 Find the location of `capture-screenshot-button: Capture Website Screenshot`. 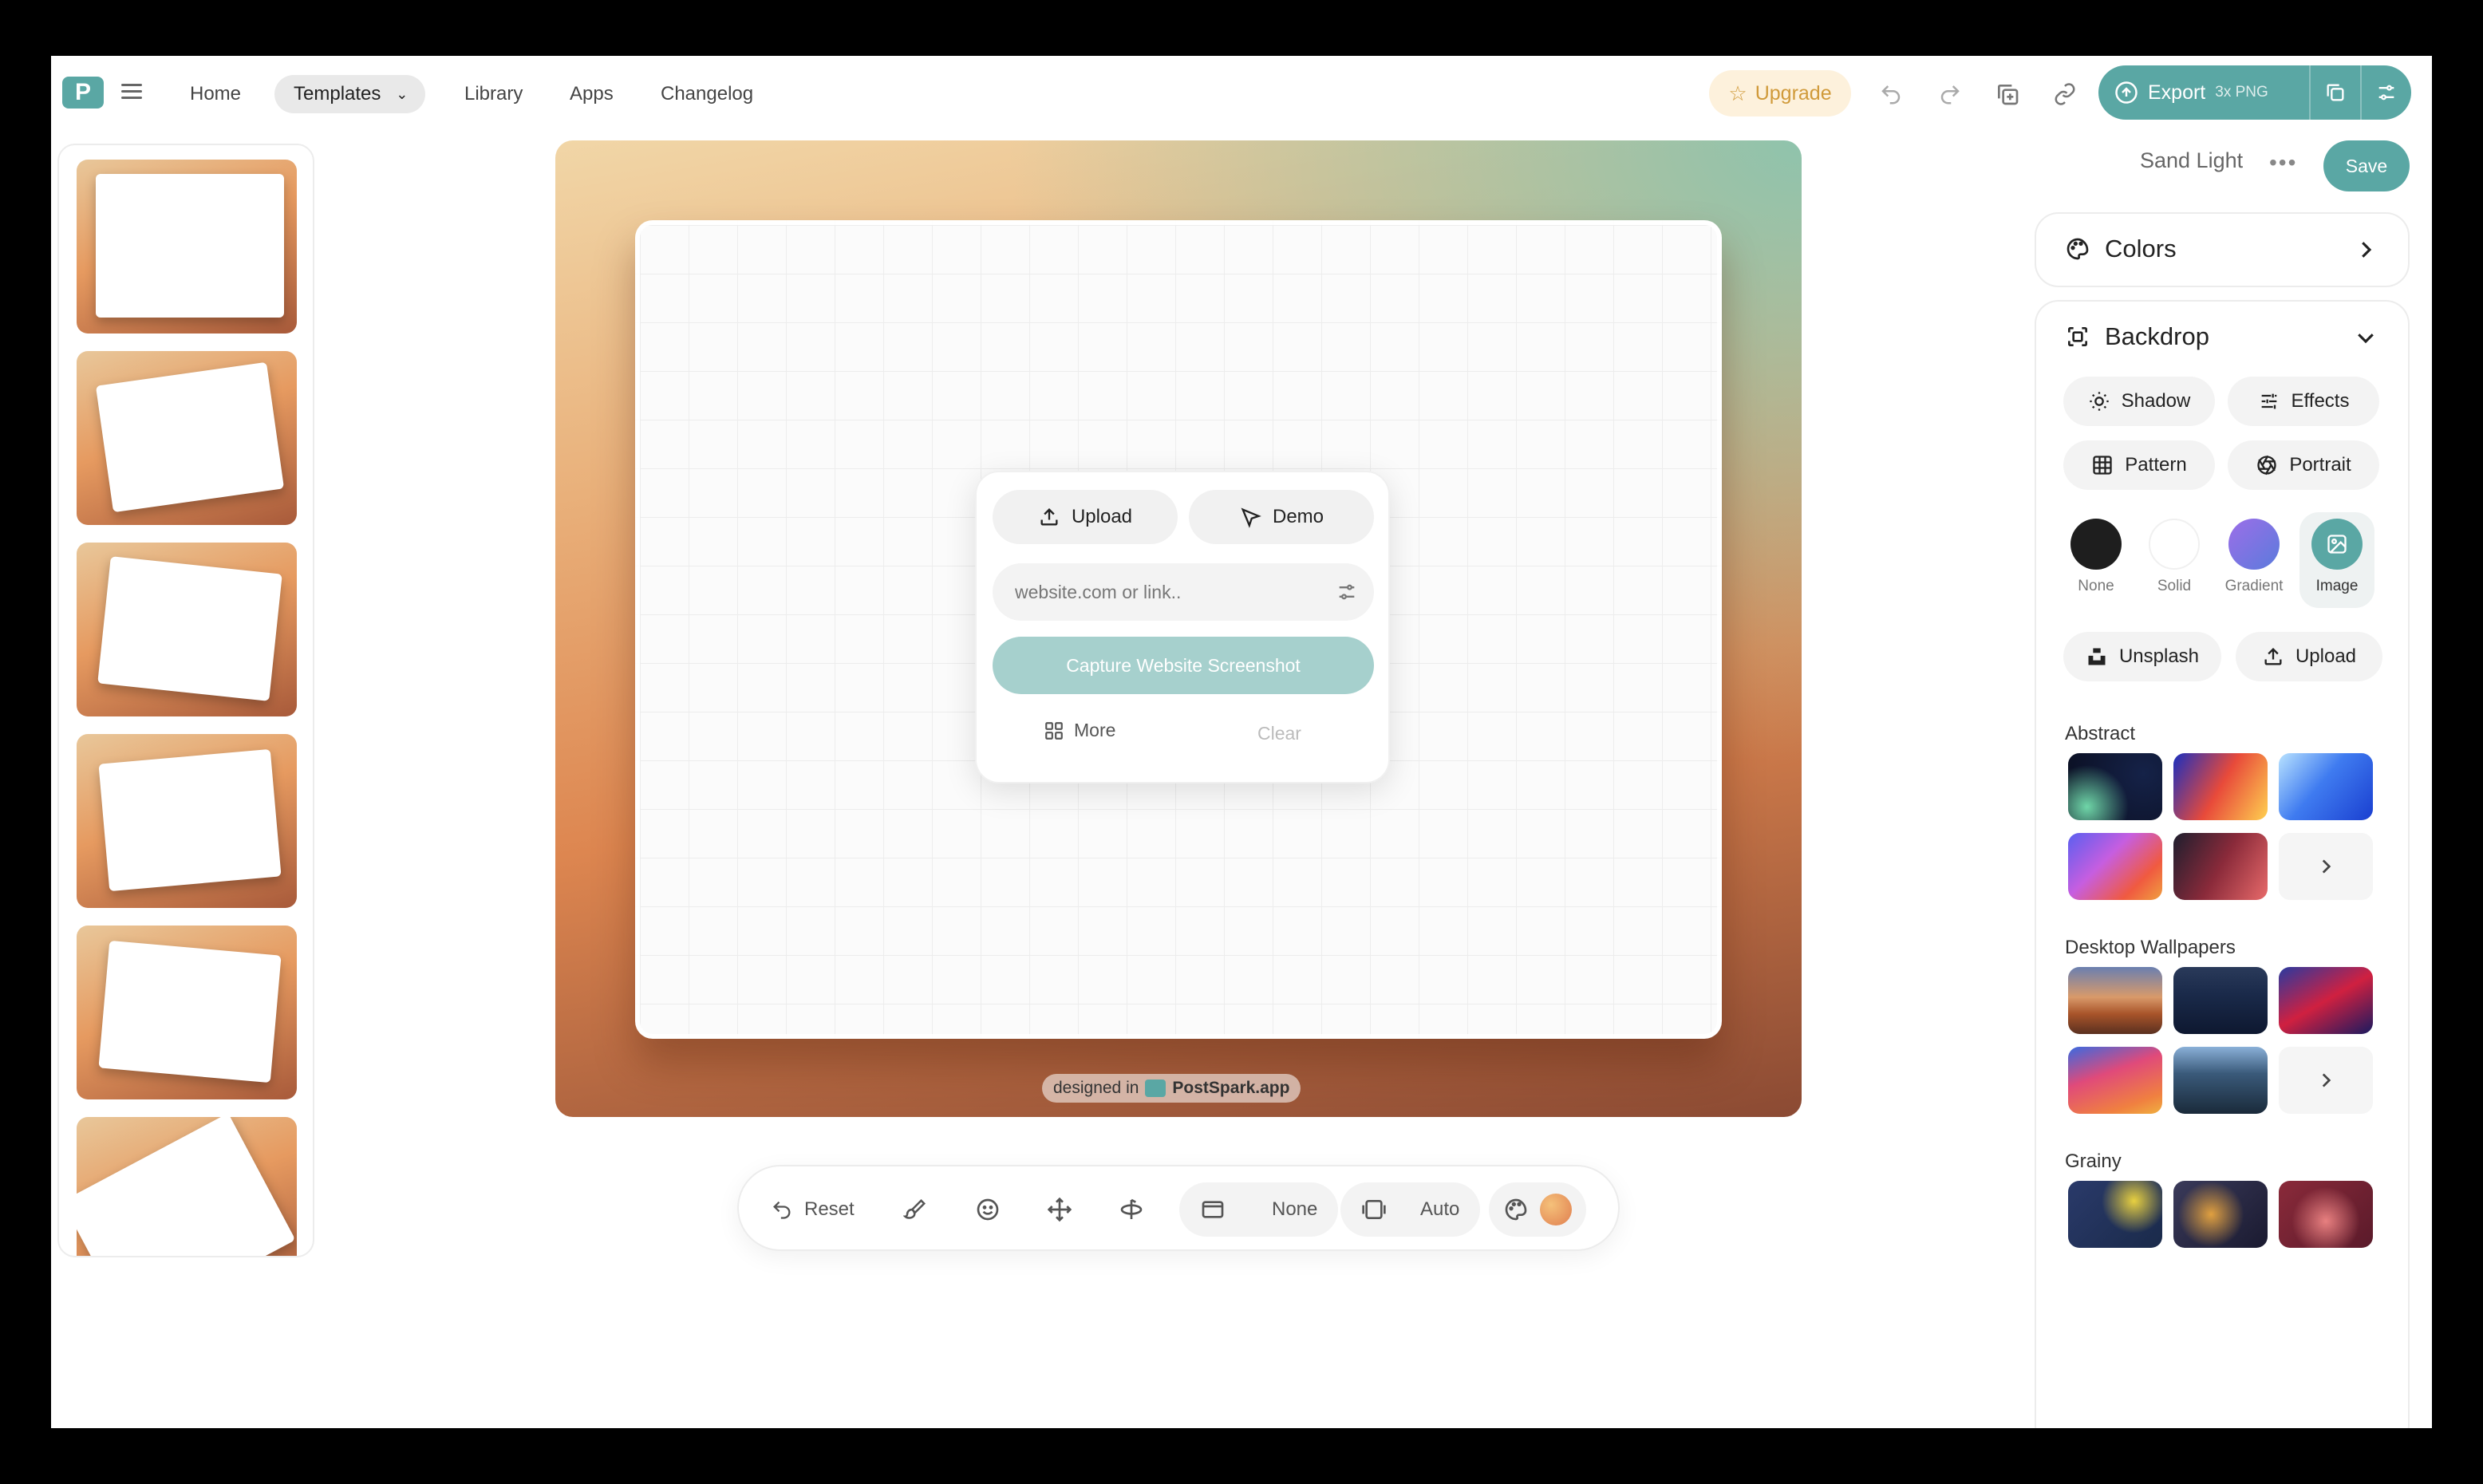

capture-screenshot-button: Capture Website Screenshot is located at coordinates (1183, 665).